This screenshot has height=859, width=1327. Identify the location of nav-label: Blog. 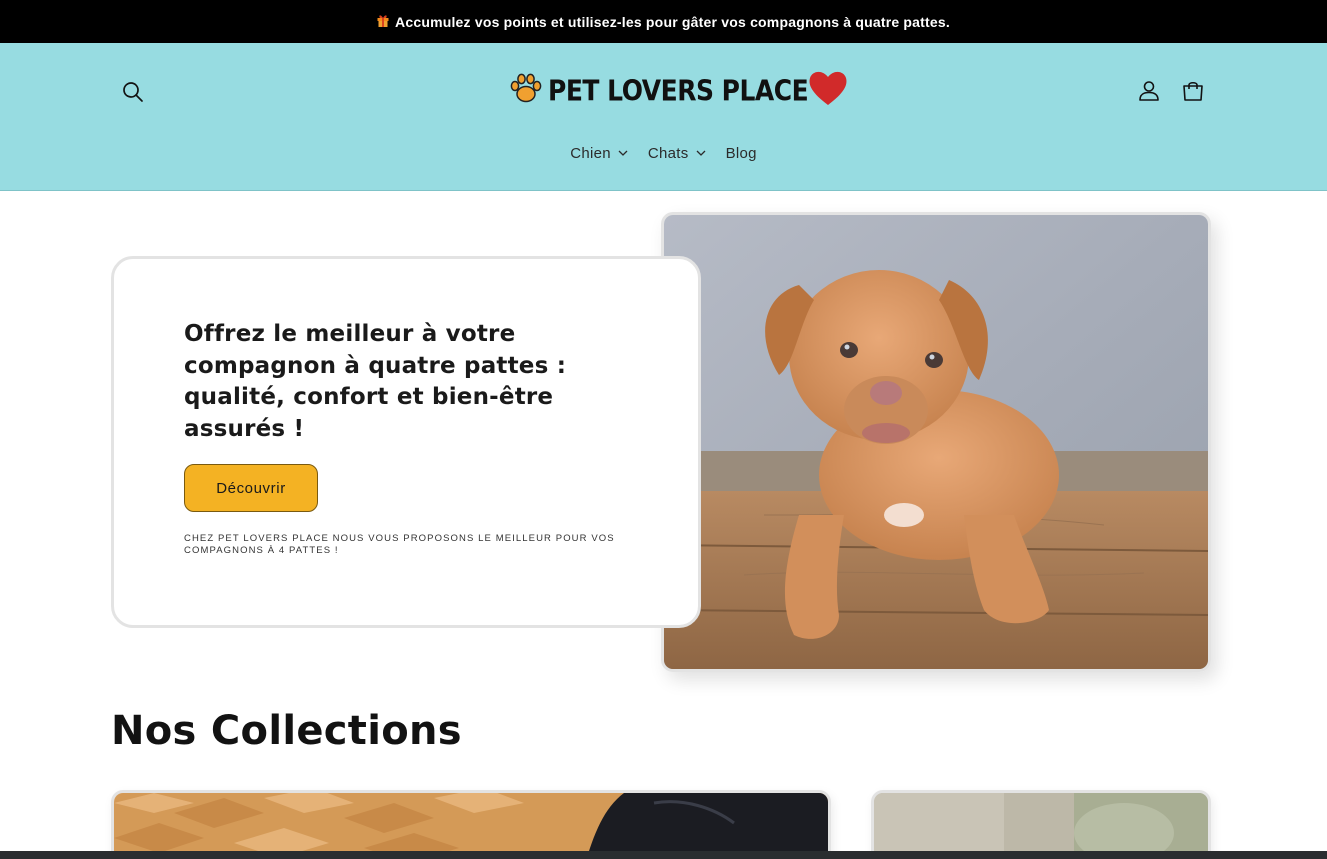
(741, 153).